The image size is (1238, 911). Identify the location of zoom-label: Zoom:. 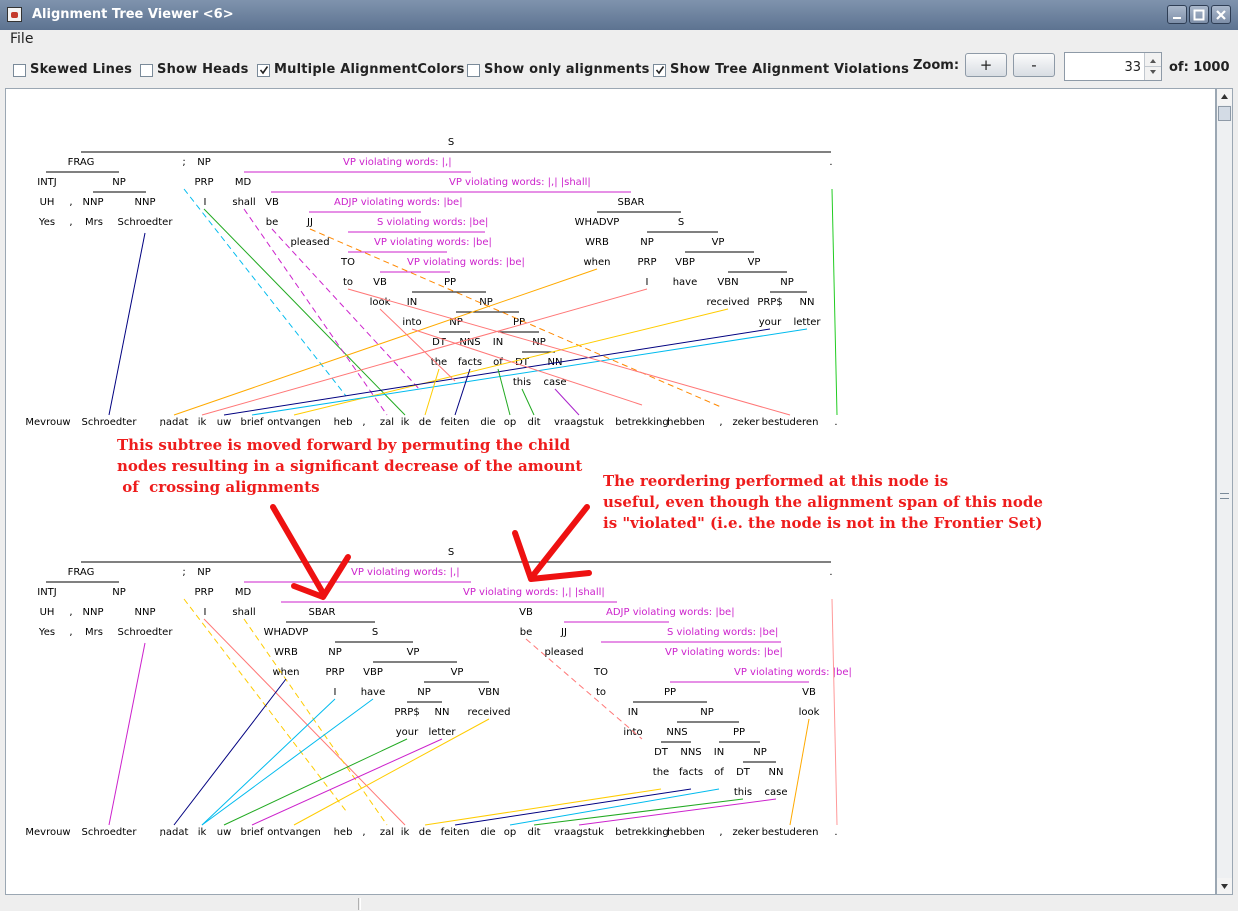
(936, 65).